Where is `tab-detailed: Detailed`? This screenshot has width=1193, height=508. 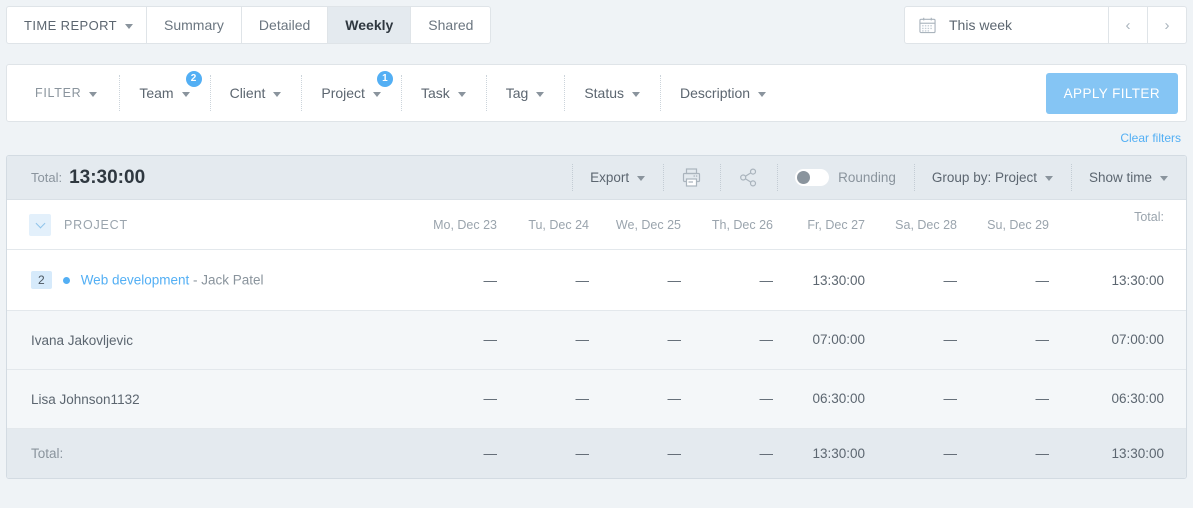 tab-detailed: Detailed is located at coordinates (284, 25).